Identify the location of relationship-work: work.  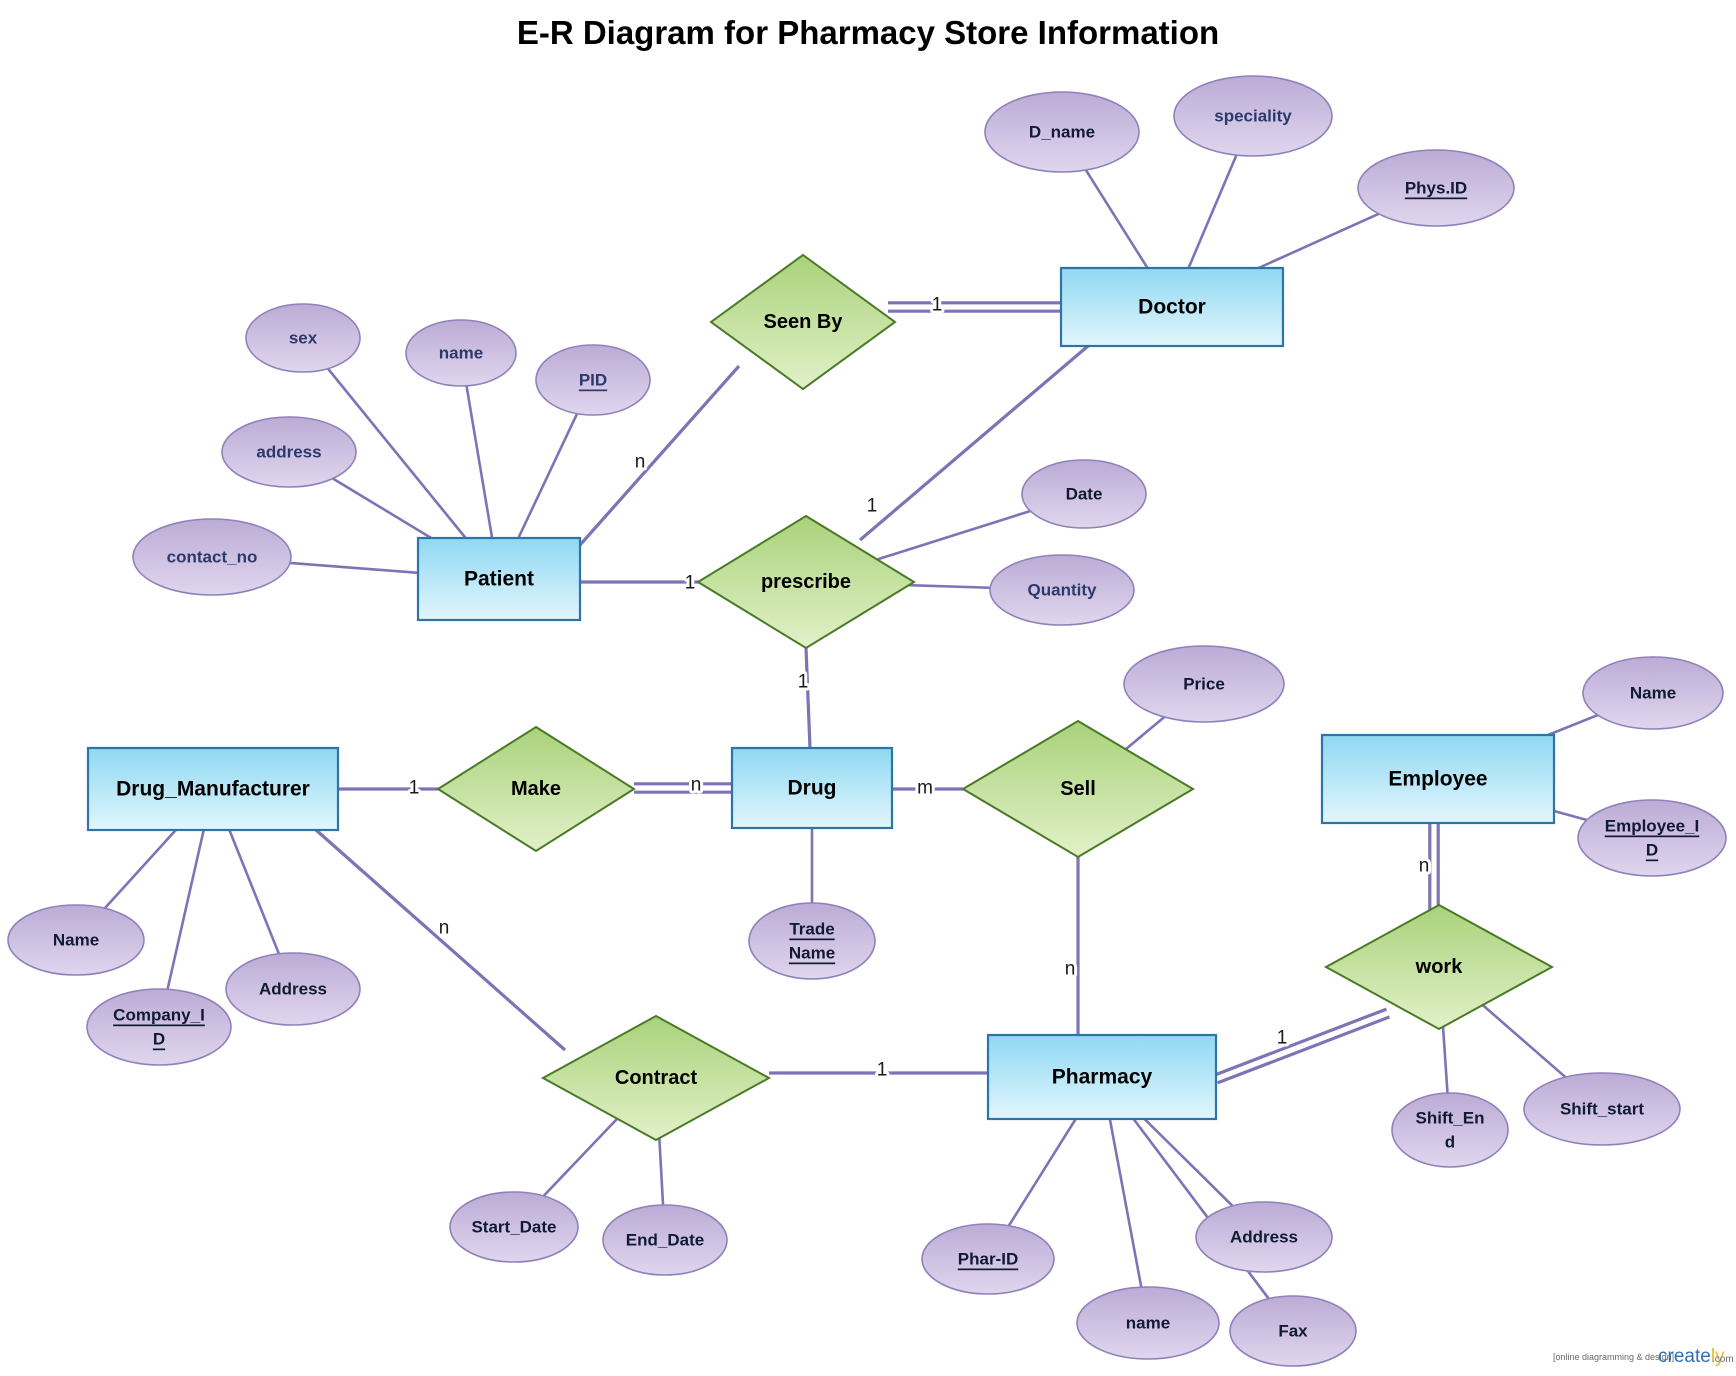
(1439, 967).